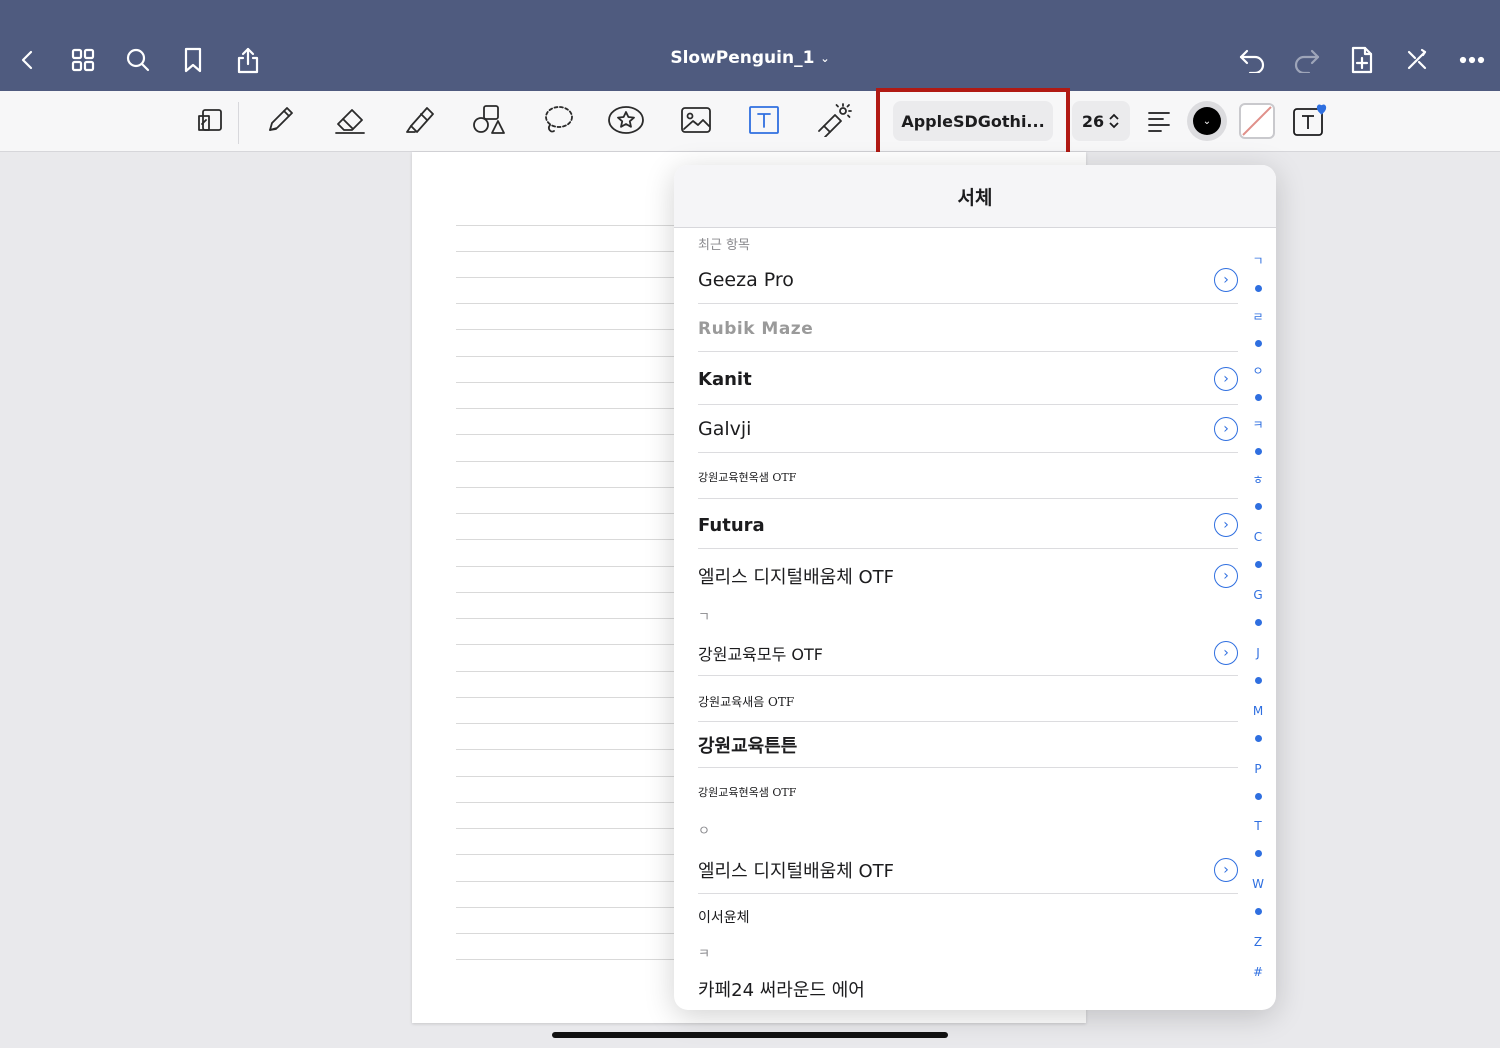 The width and height of the screenshot is (1500, 1048). What do you see at coordinates (968, 379) in the screenshot?
I see `font-row-kanit: Kanit ›` at bounding box center [968, 379].